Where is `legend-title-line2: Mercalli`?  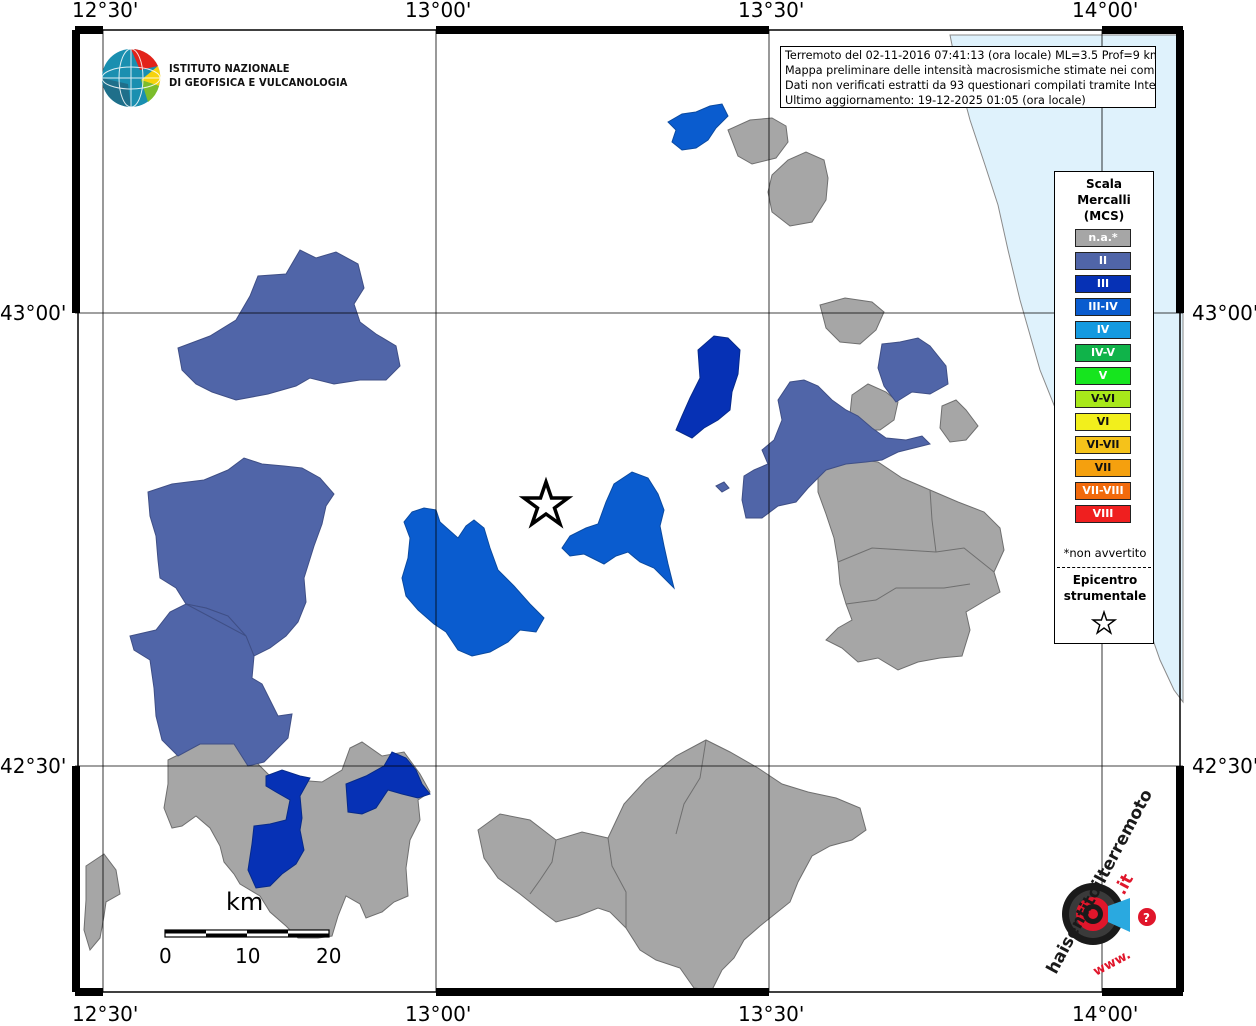 legend-title-line2: Mercalli is located at coordinates (1104, 200).